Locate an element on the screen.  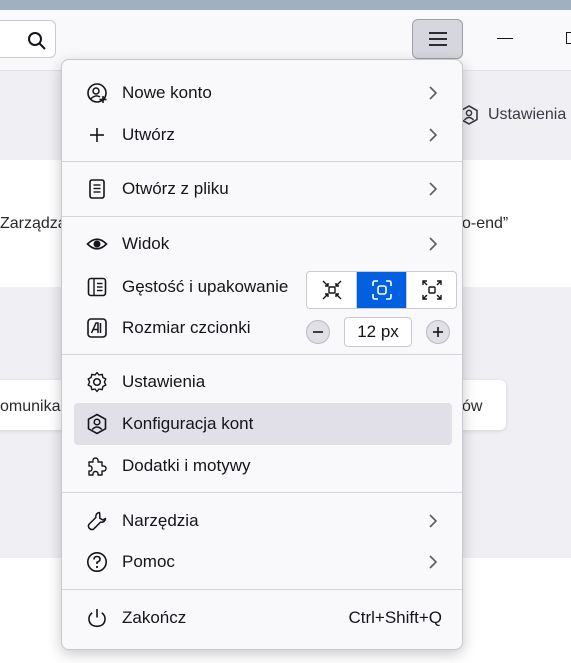
font-size-control: 12 px is located at coordinates (378, 332).